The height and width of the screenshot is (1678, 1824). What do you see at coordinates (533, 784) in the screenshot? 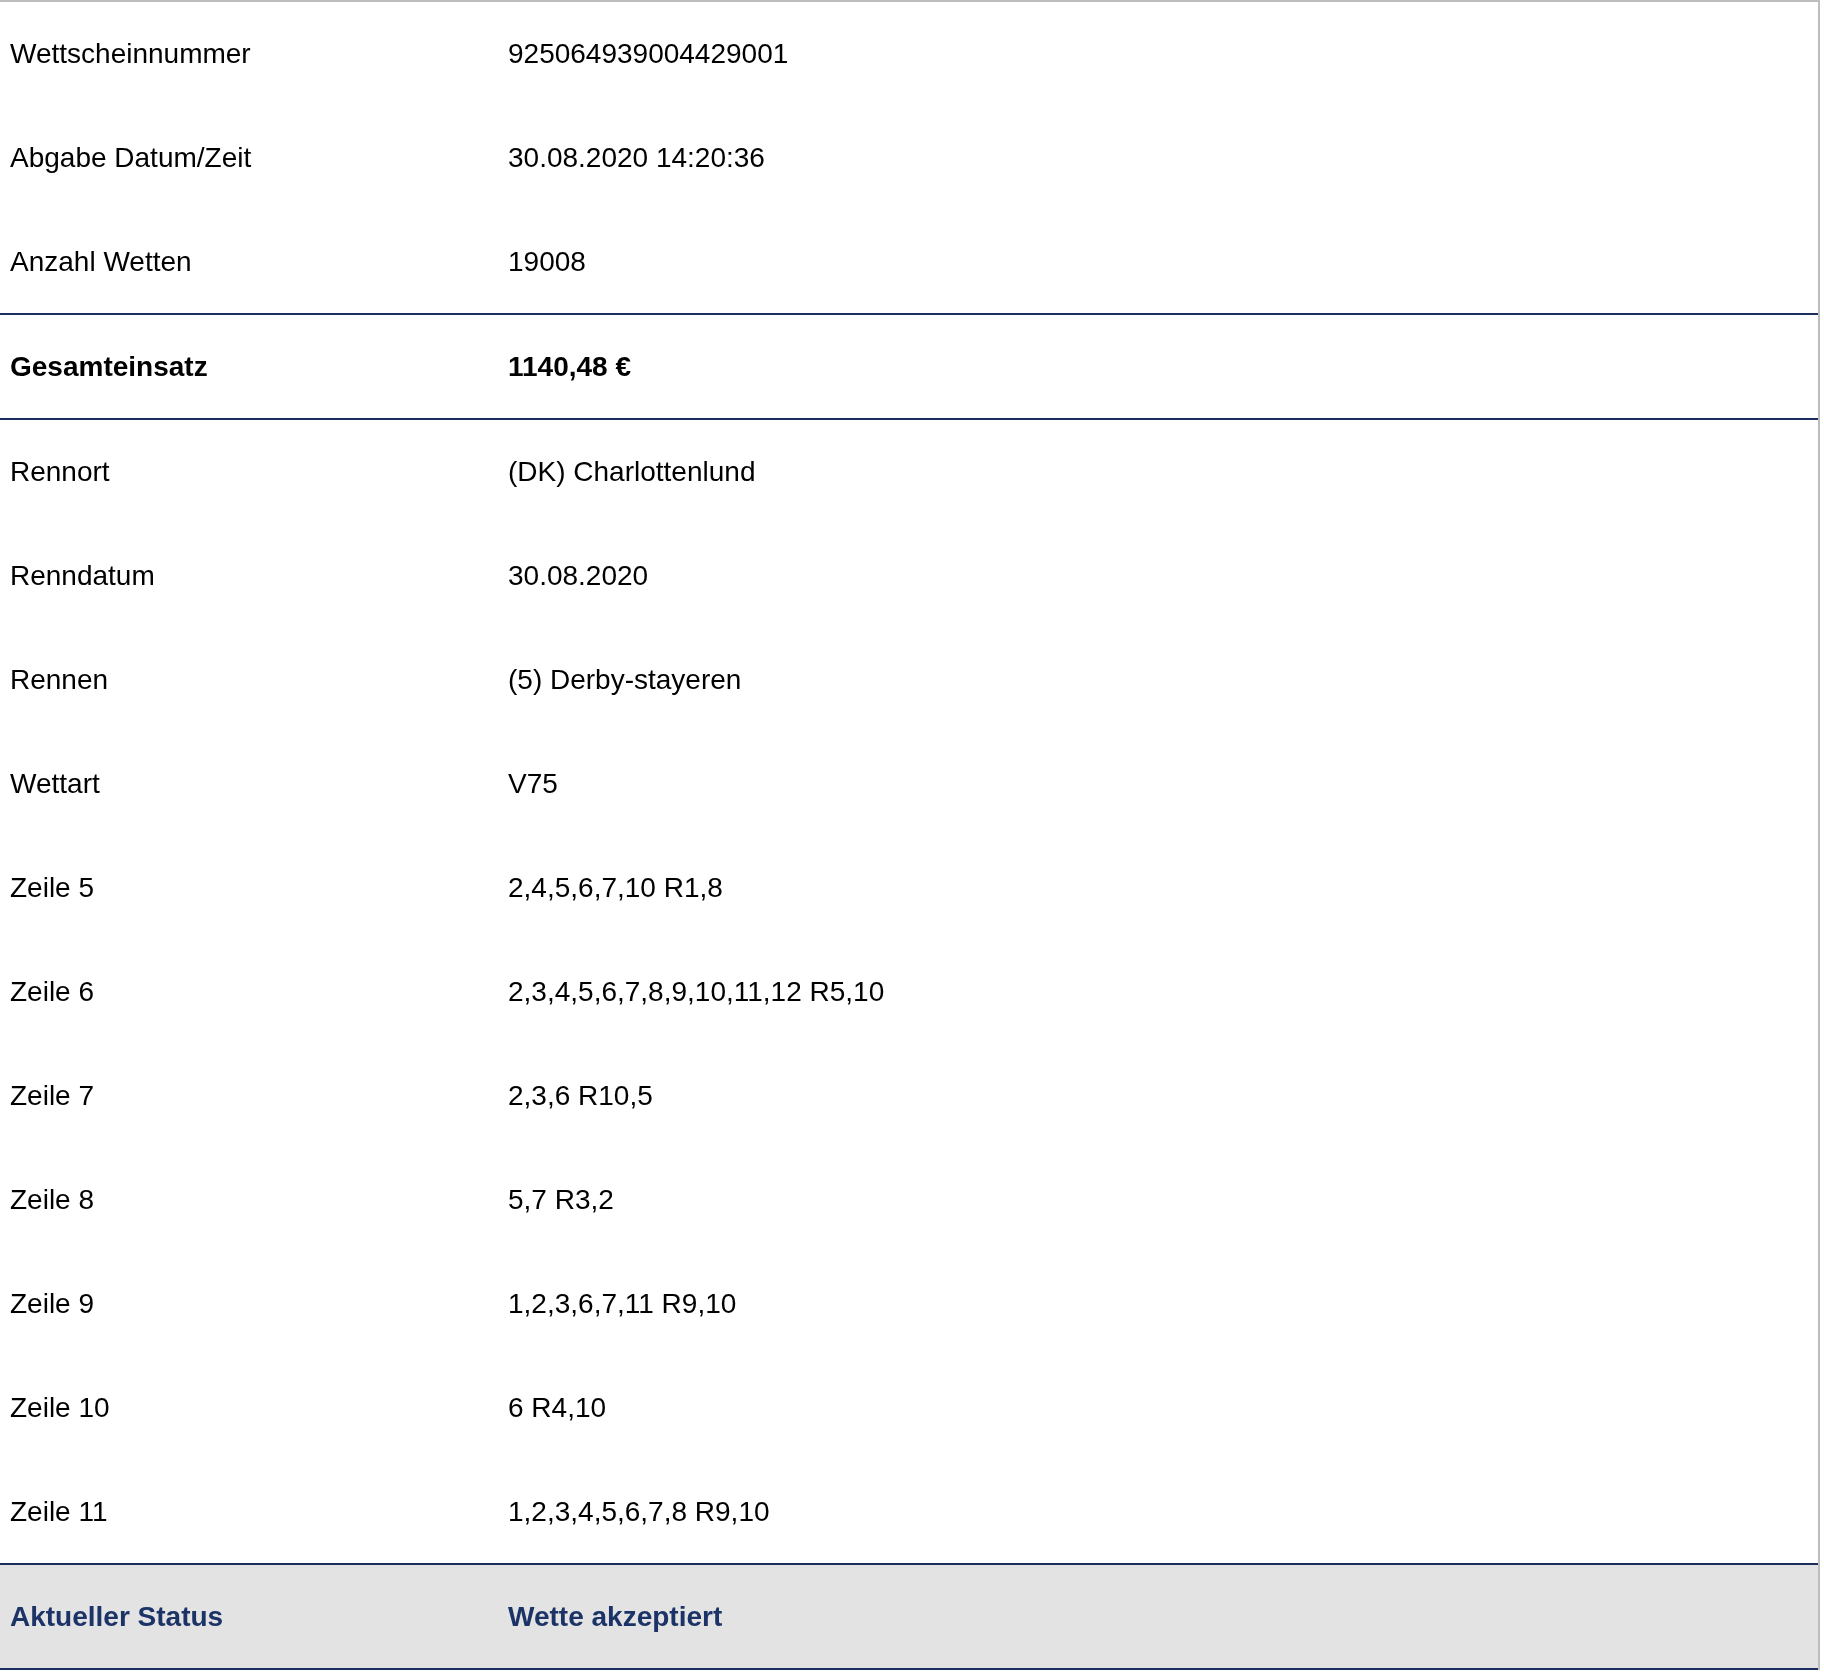
I see `row-value: V75` at bounding box center [533, 784].